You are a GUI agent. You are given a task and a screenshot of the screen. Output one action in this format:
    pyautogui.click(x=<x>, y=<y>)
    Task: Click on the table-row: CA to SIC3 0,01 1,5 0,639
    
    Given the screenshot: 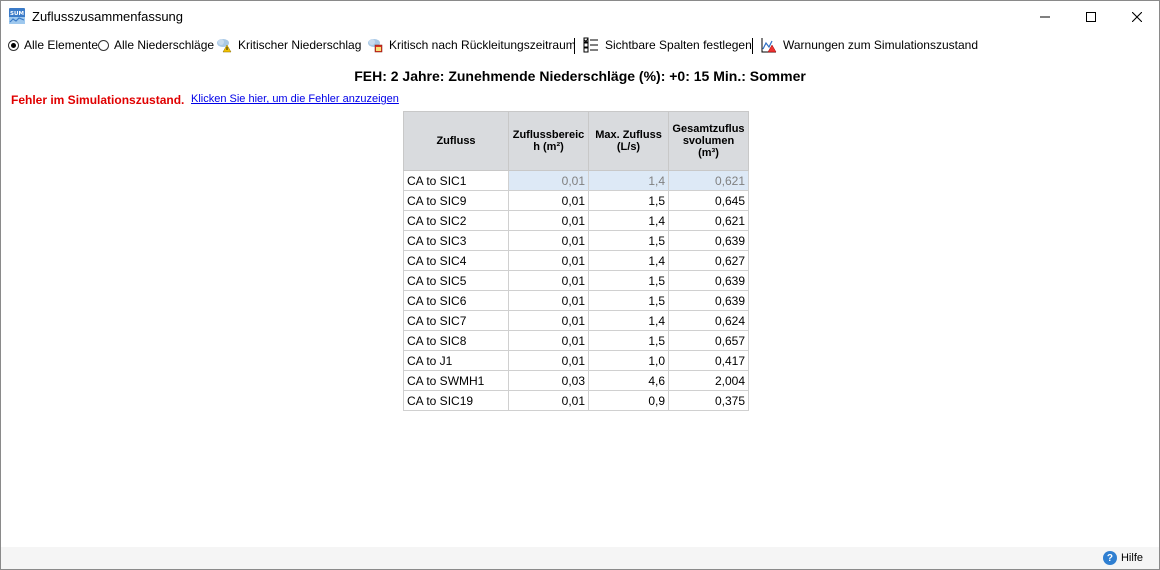 What is the action you would take?
    pyautogui.click(x=576, y=240)
    